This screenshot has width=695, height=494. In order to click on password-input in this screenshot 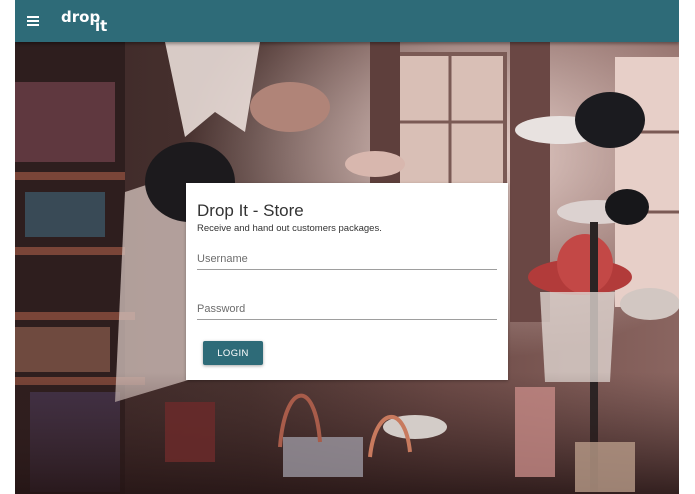, I will do `click(347, 309)`.